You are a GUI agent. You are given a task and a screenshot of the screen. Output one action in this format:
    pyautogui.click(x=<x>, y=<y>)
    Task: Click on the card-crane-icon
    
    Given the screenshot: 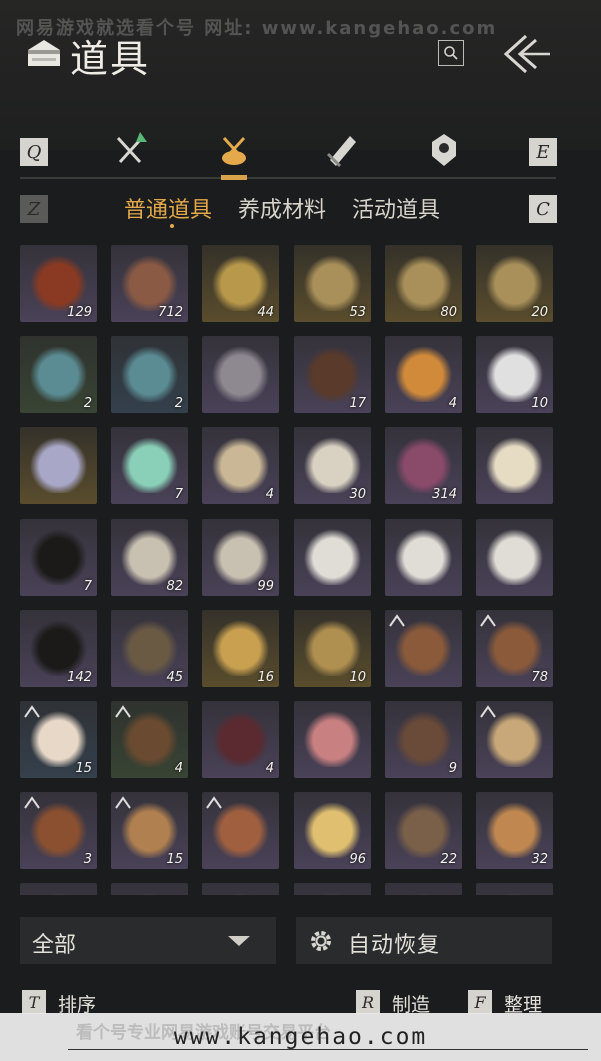 What is the action you would take?
    pyautogui.click(x=514, y=555)
    